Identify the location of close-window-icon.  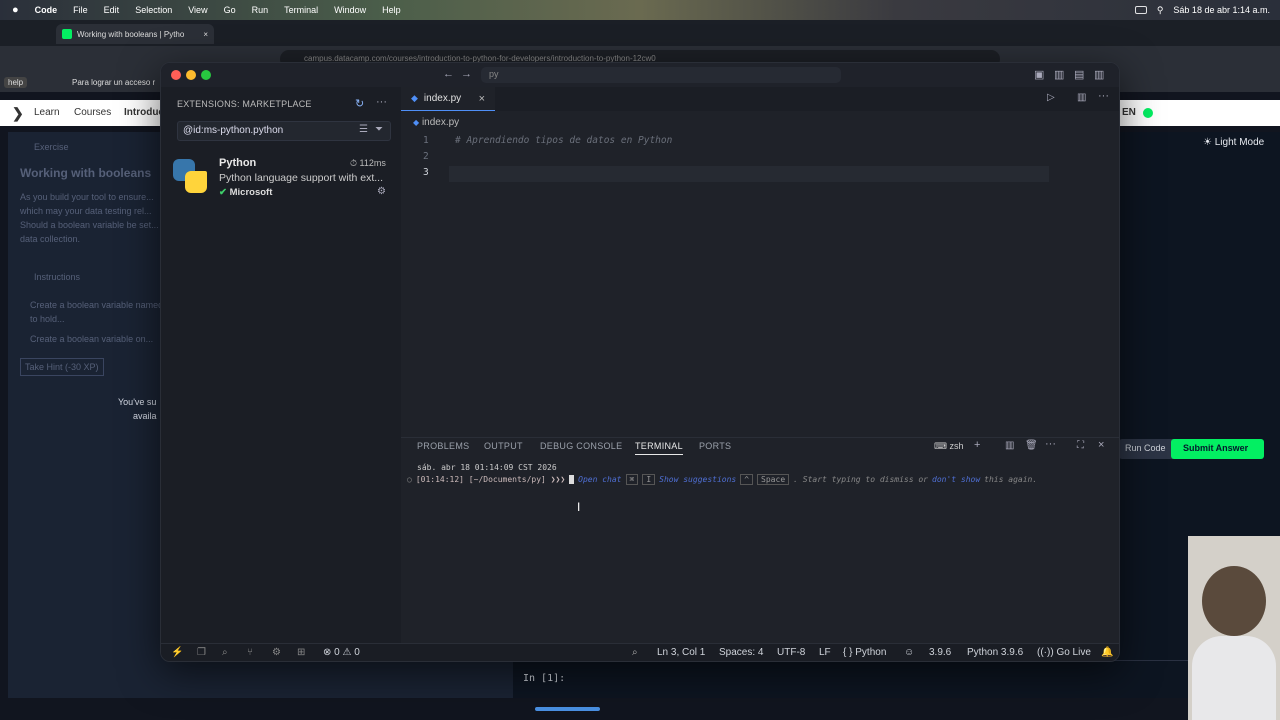
(176, 75).